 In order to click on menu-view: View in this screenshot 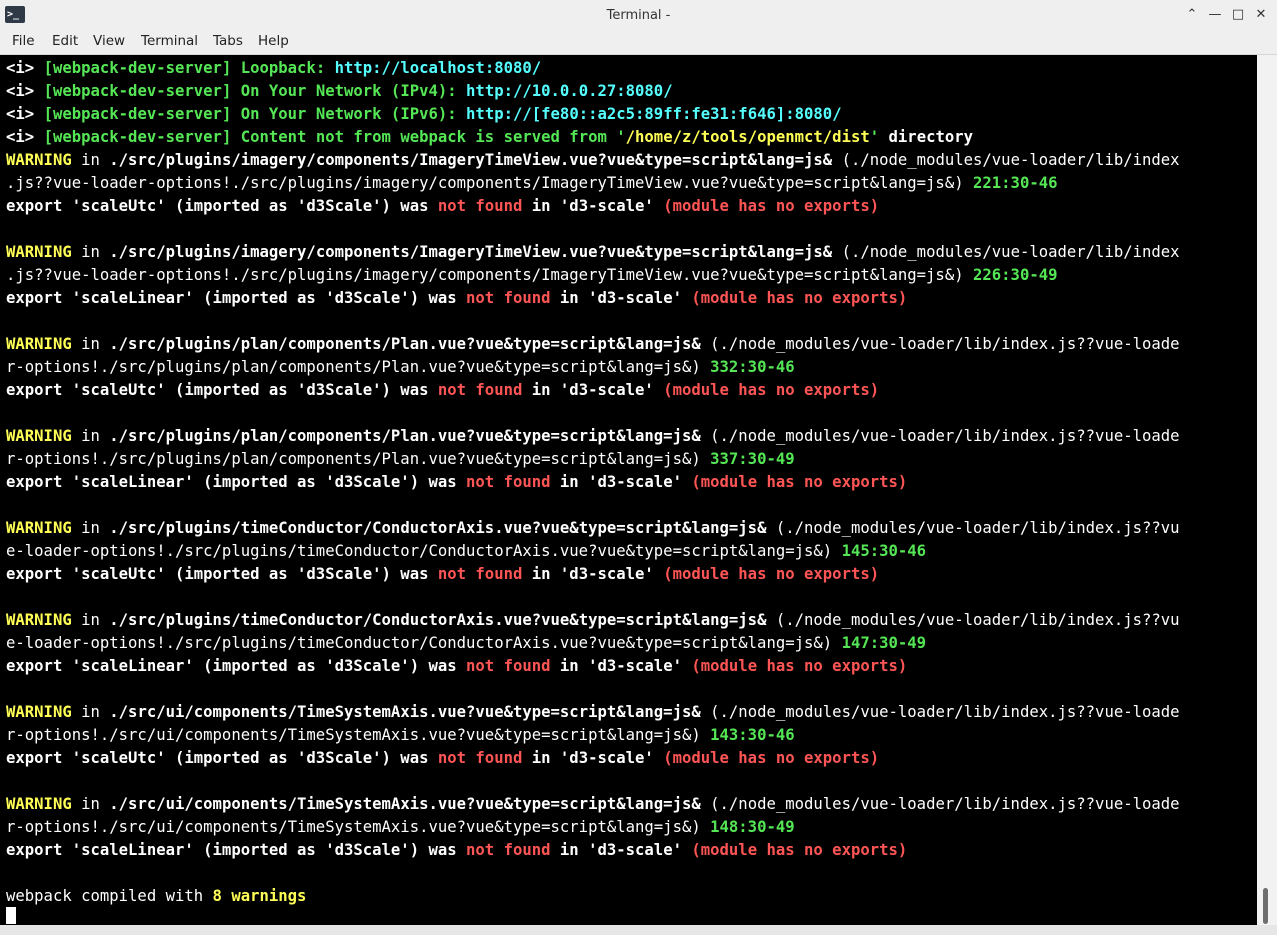, I will do `click(109, 41)`.